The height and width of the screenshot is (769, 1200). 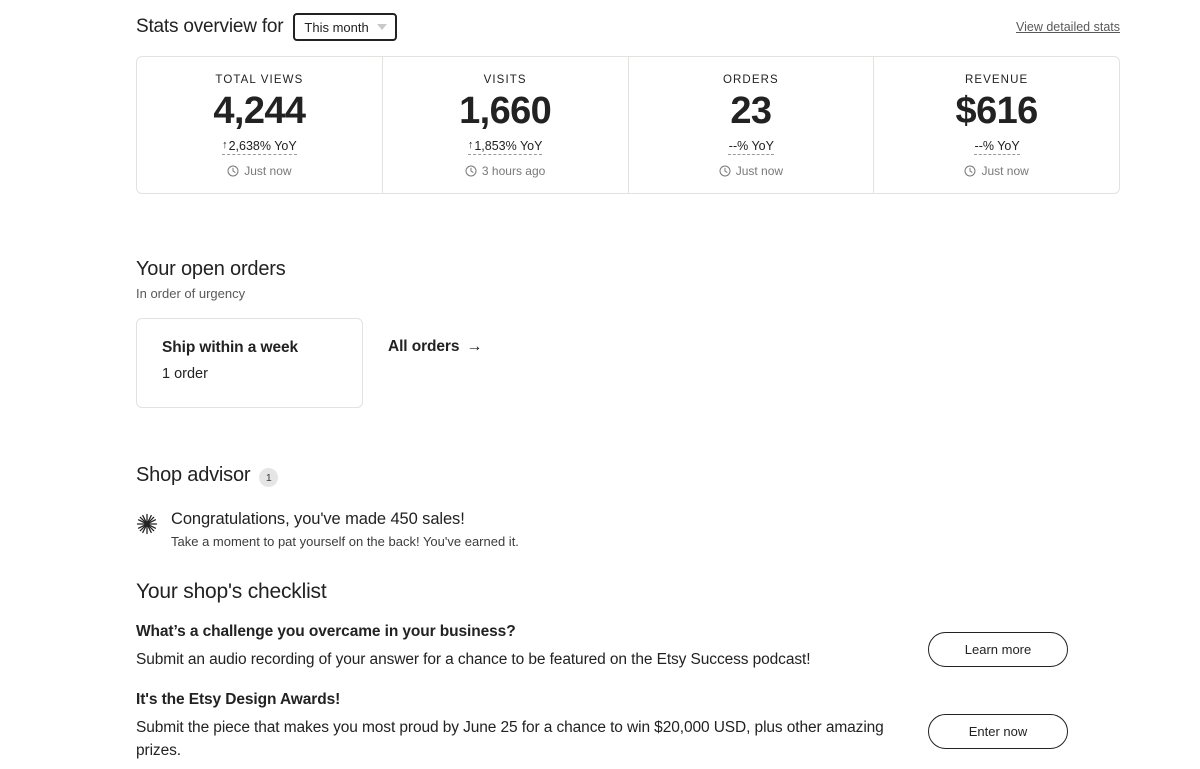 I want to click on all-orders-label: All orders, so click(x=424, y=346).